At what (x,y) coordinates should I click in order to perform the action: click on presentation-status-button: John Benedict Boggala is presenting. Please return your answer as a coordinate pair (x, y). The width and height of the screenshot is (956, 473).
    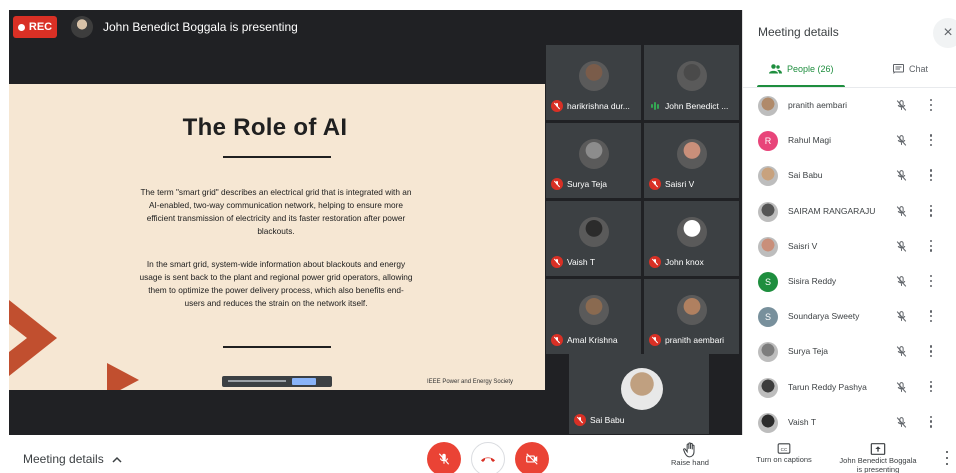
    Looking at the image, I should click on (878, 457).